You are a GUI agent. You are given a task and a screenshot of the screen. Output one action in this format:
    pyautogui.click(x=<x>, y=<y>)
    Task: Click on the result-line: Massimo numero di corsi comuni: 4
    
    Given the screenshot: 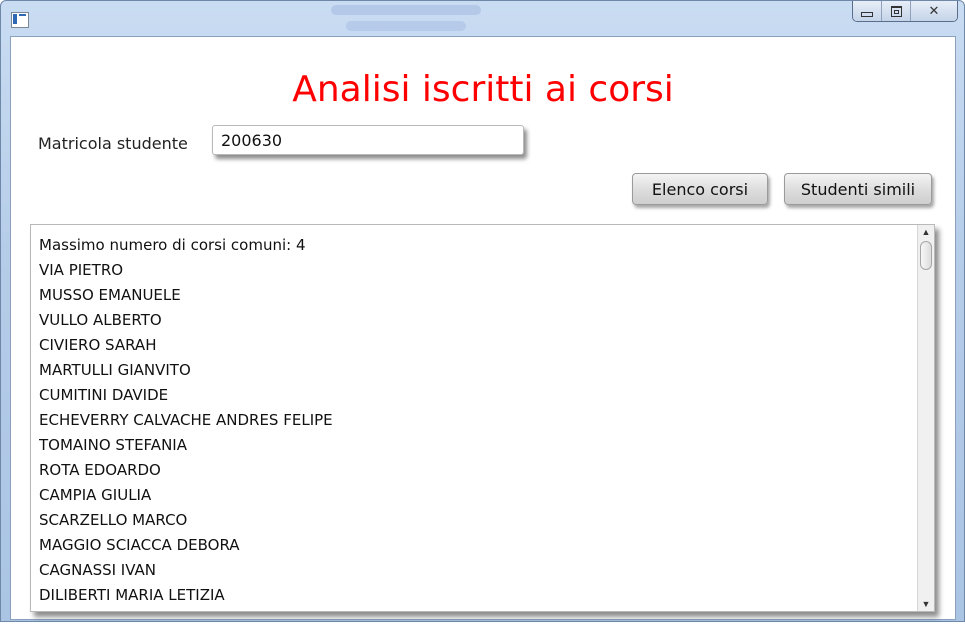 What is the action you would take?
    pyautogui.click(x=172, y=245)
    